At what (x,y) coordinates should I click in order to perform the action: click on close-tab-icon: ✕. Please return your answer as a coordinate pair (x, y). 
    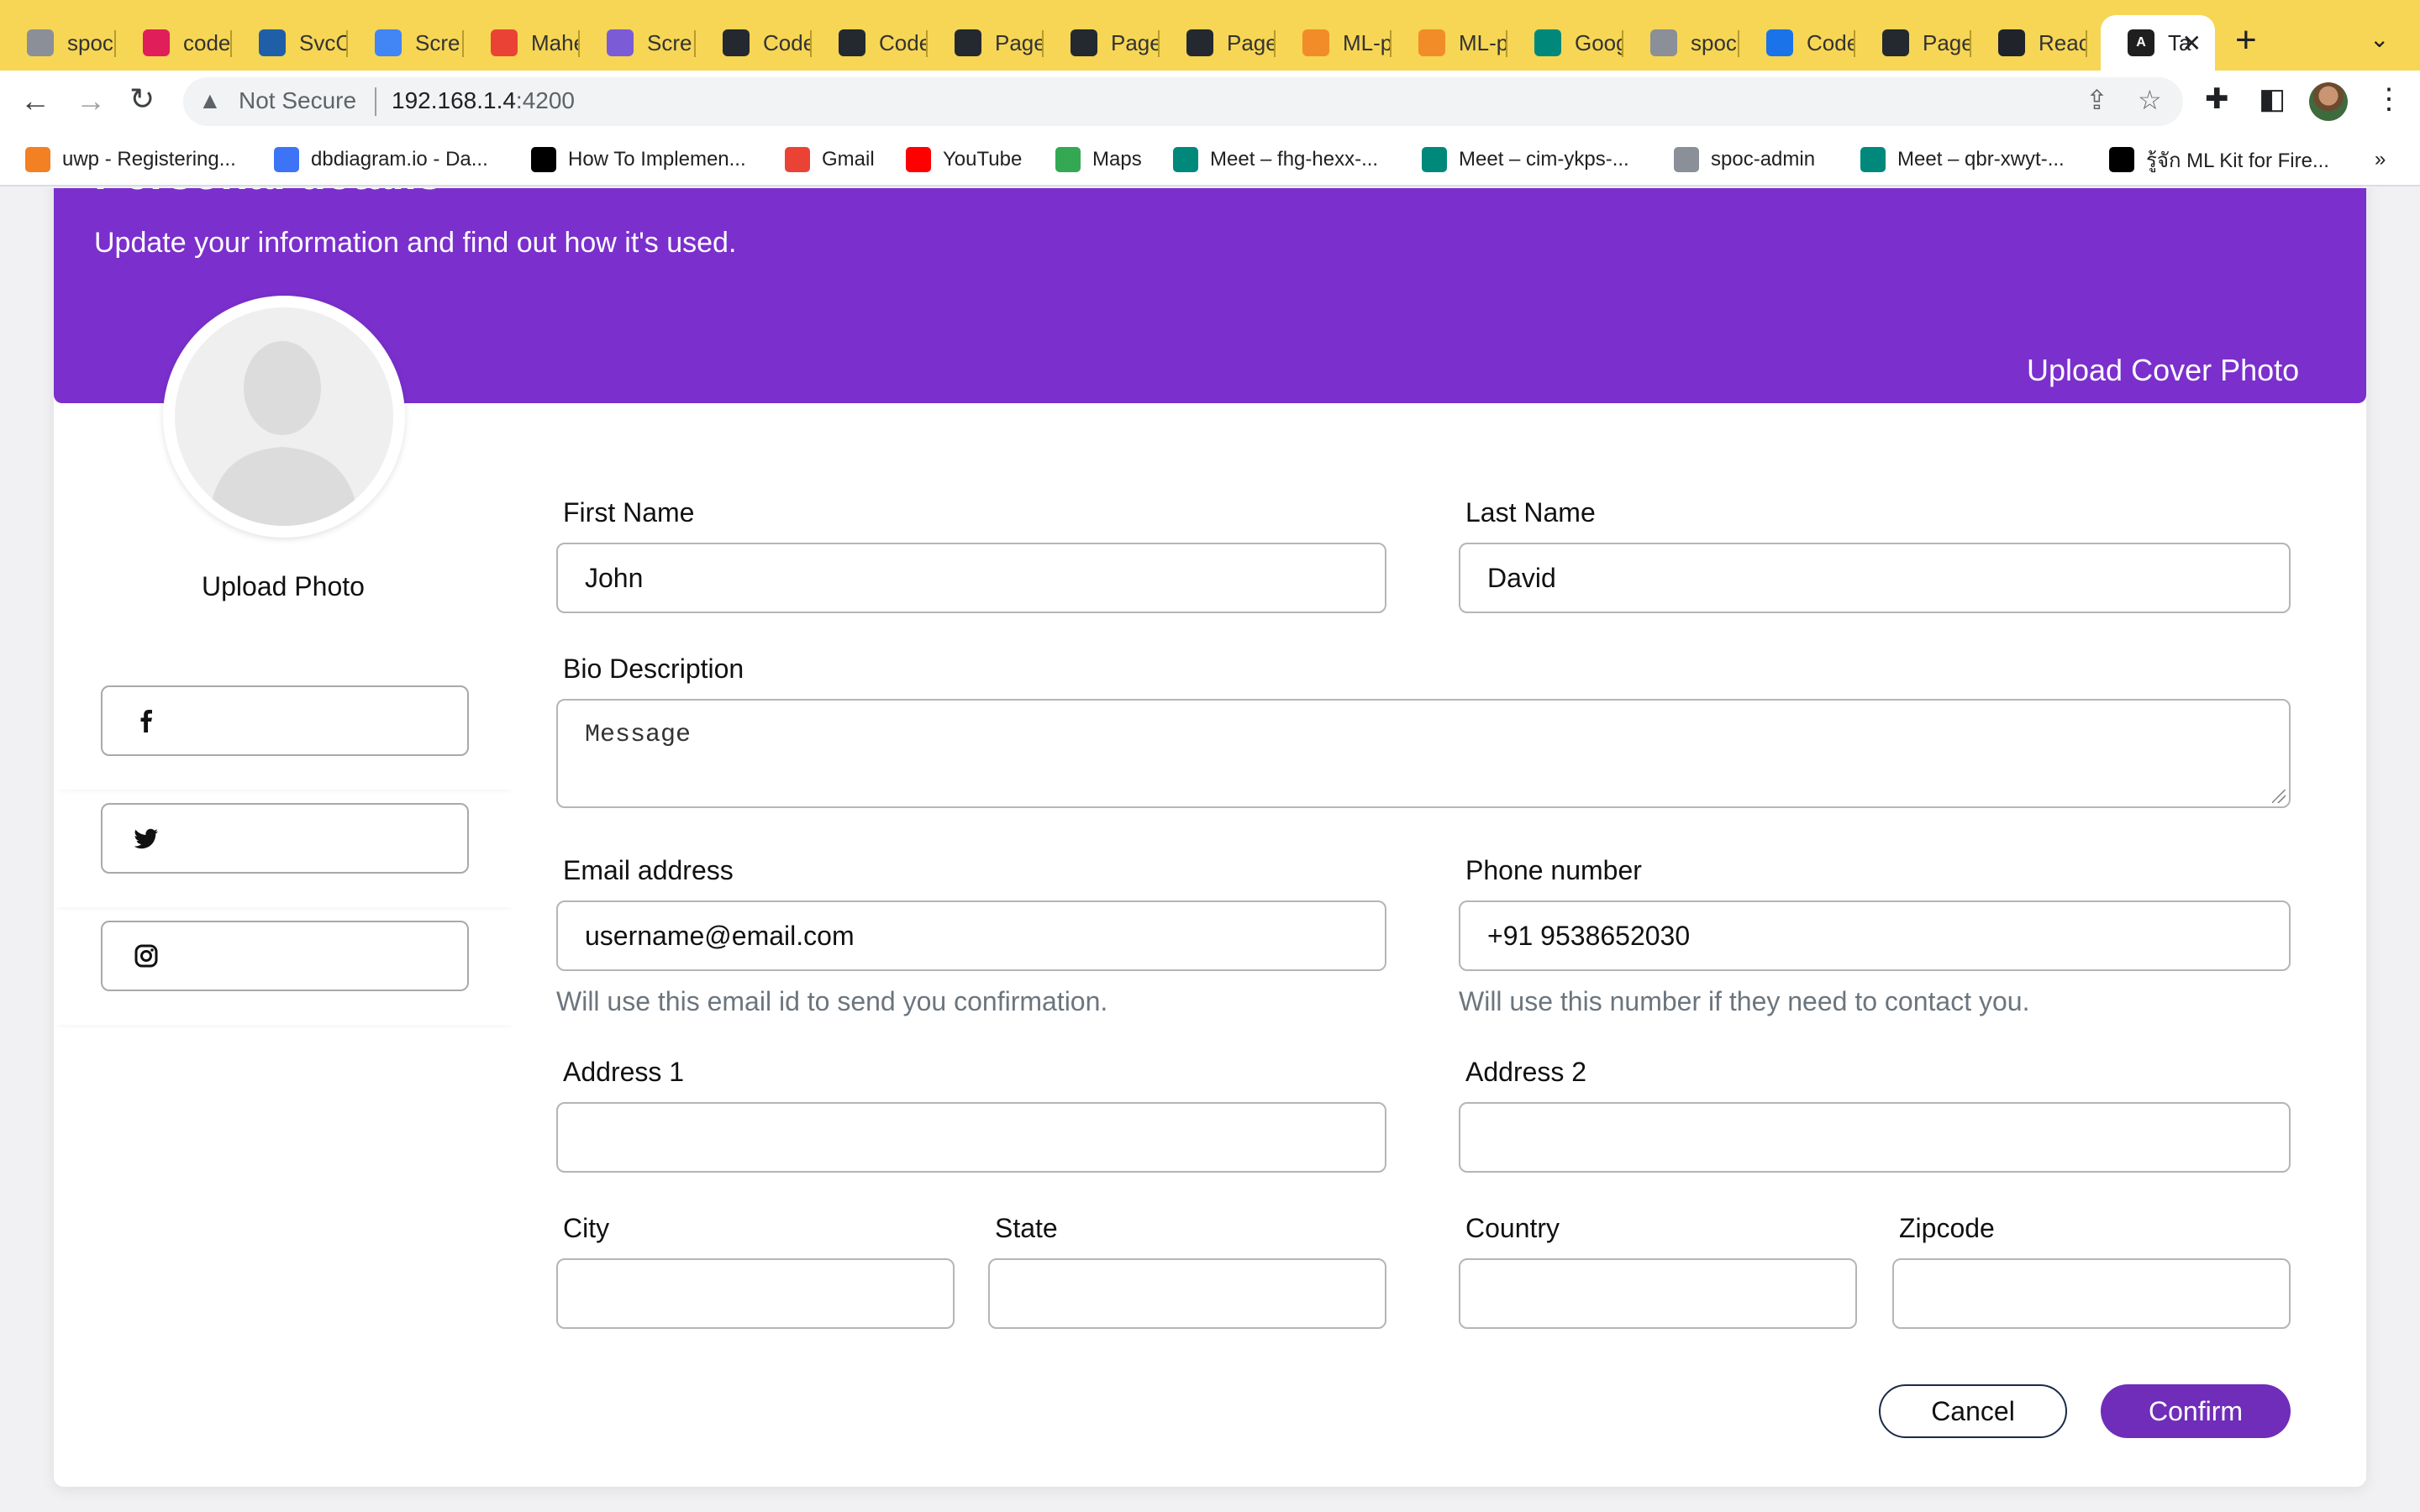
    Looking at the image, I should click on (2192, 43).